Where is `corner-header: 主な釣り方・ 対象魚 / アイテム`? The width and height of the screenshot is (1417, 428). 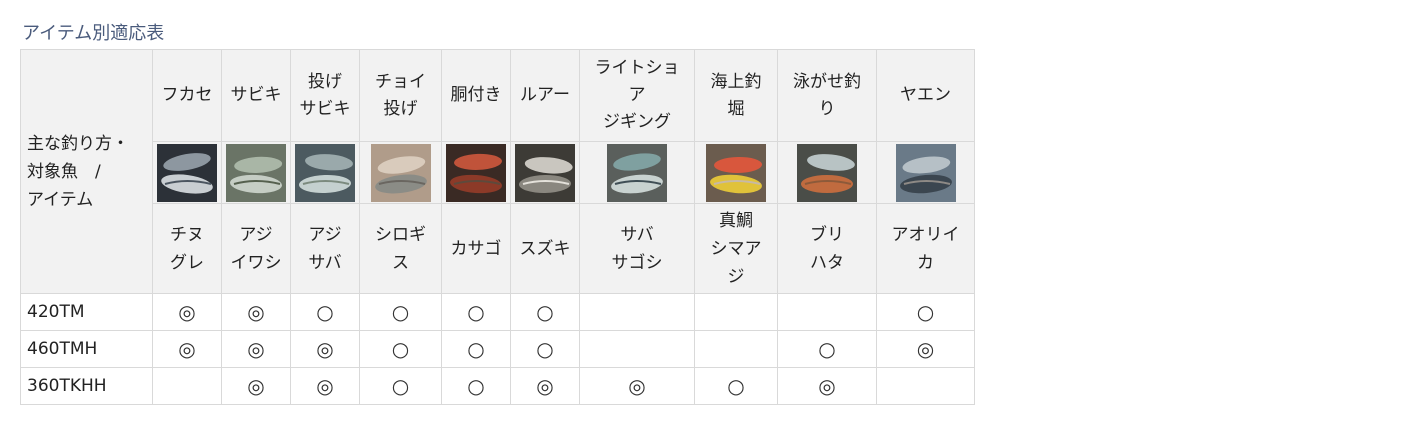
corner-header: 主な釣り方・ 対象魚 / アイテム is located at coordinates (86, 171).